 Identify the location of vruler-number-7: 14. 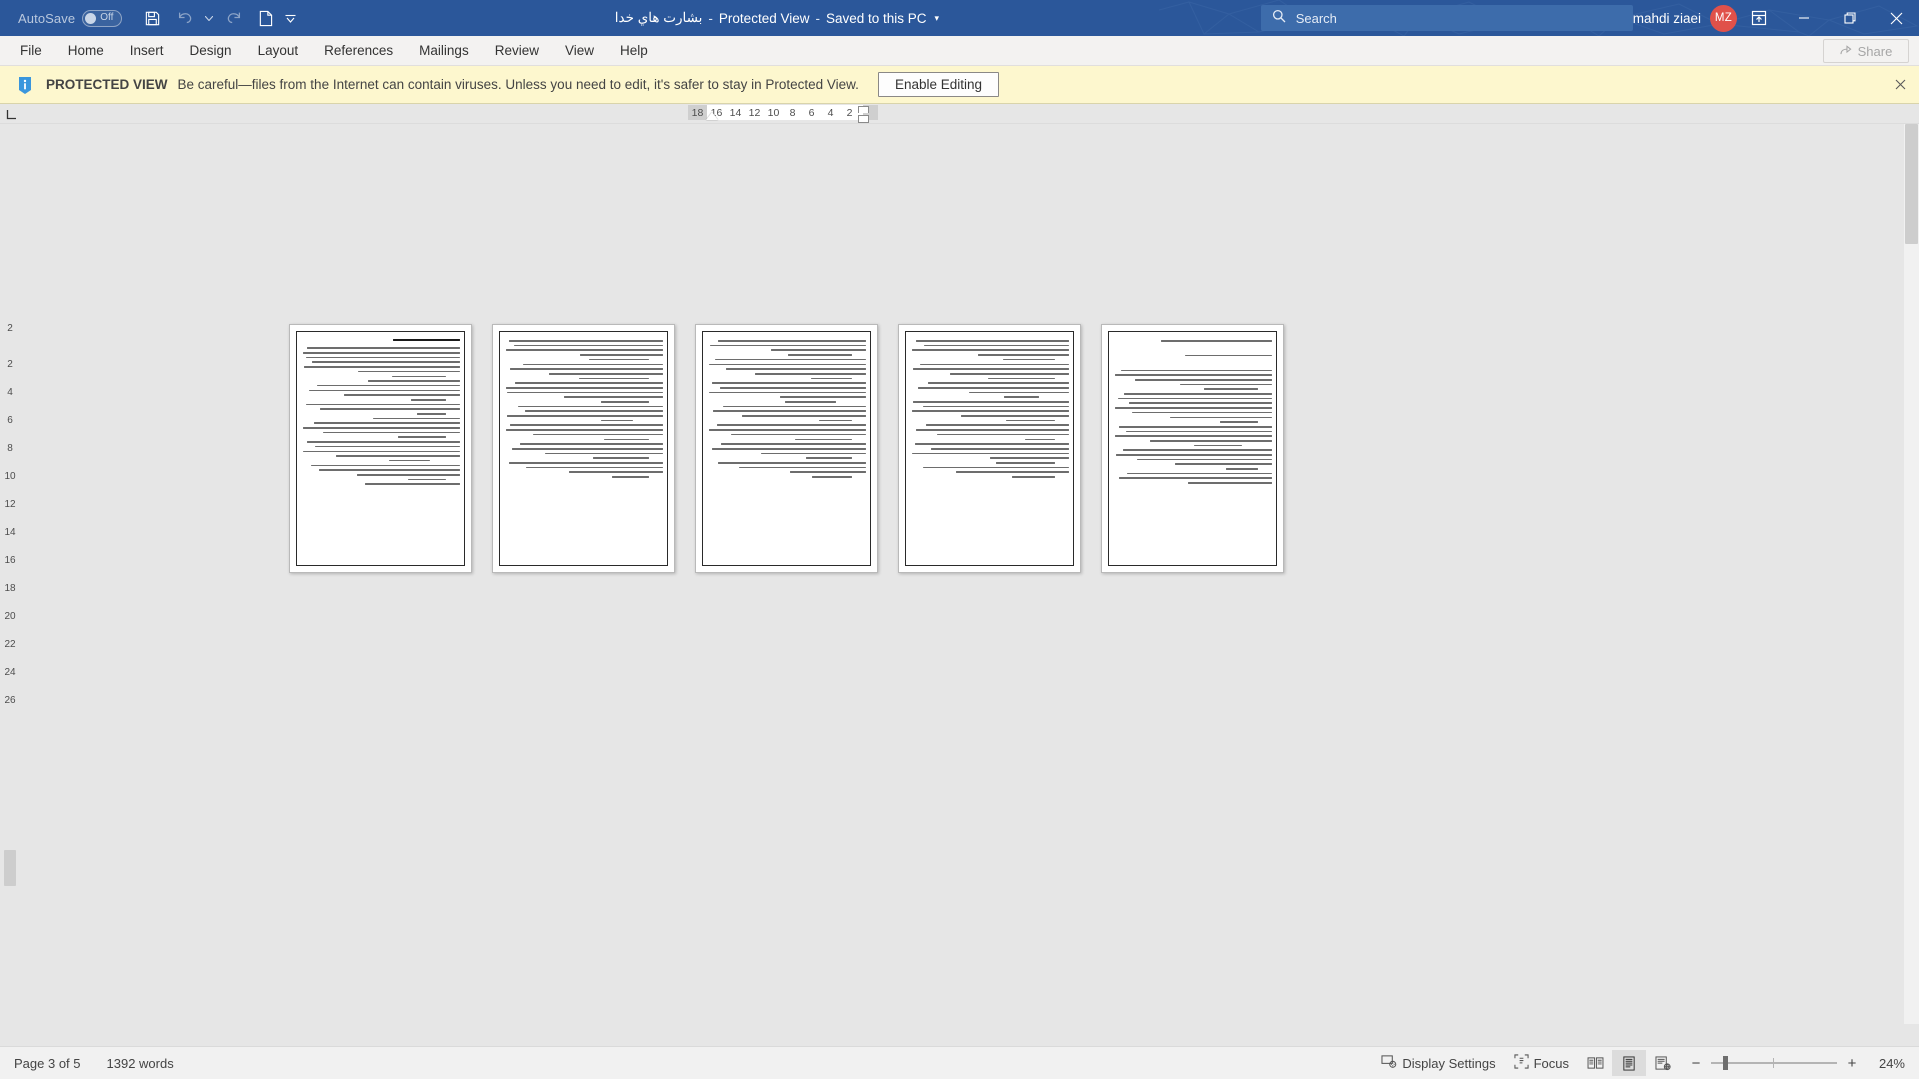
(10, 532).